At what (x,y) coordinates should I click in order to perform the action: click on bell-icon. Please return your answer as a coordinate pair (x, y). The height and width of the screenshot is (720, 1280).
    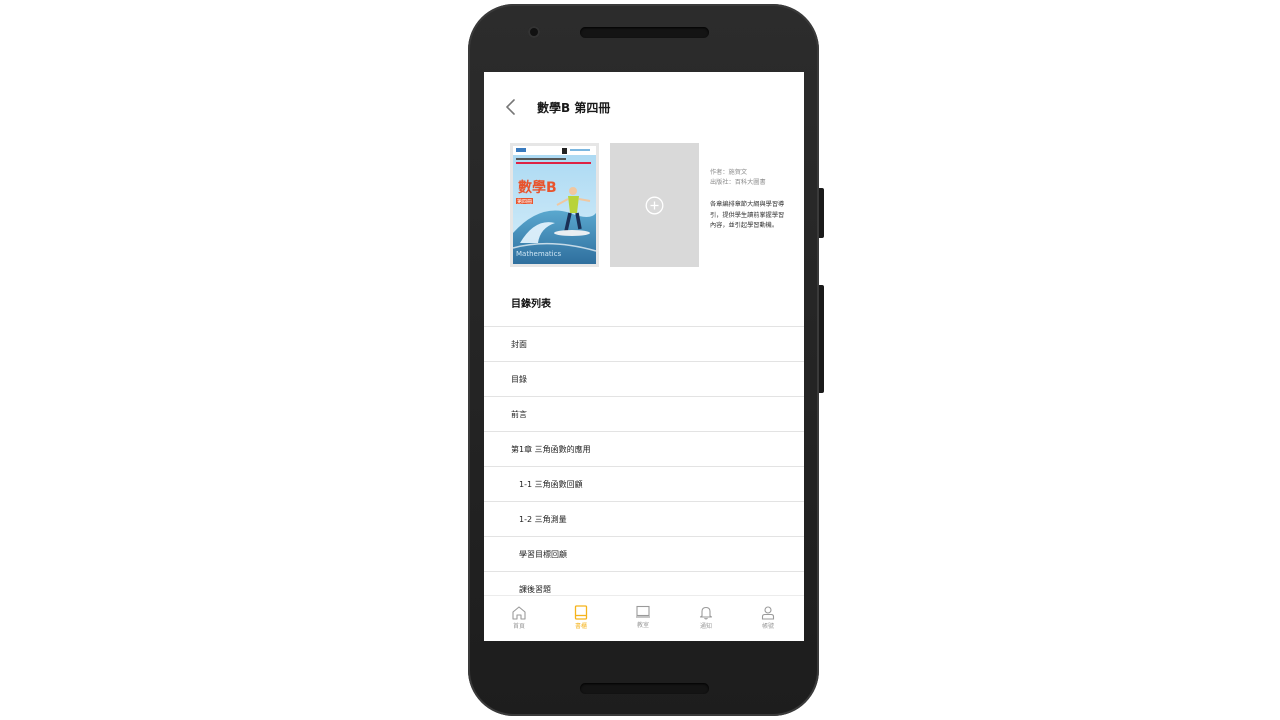
    Looking at the image, I should click on (706, 613).